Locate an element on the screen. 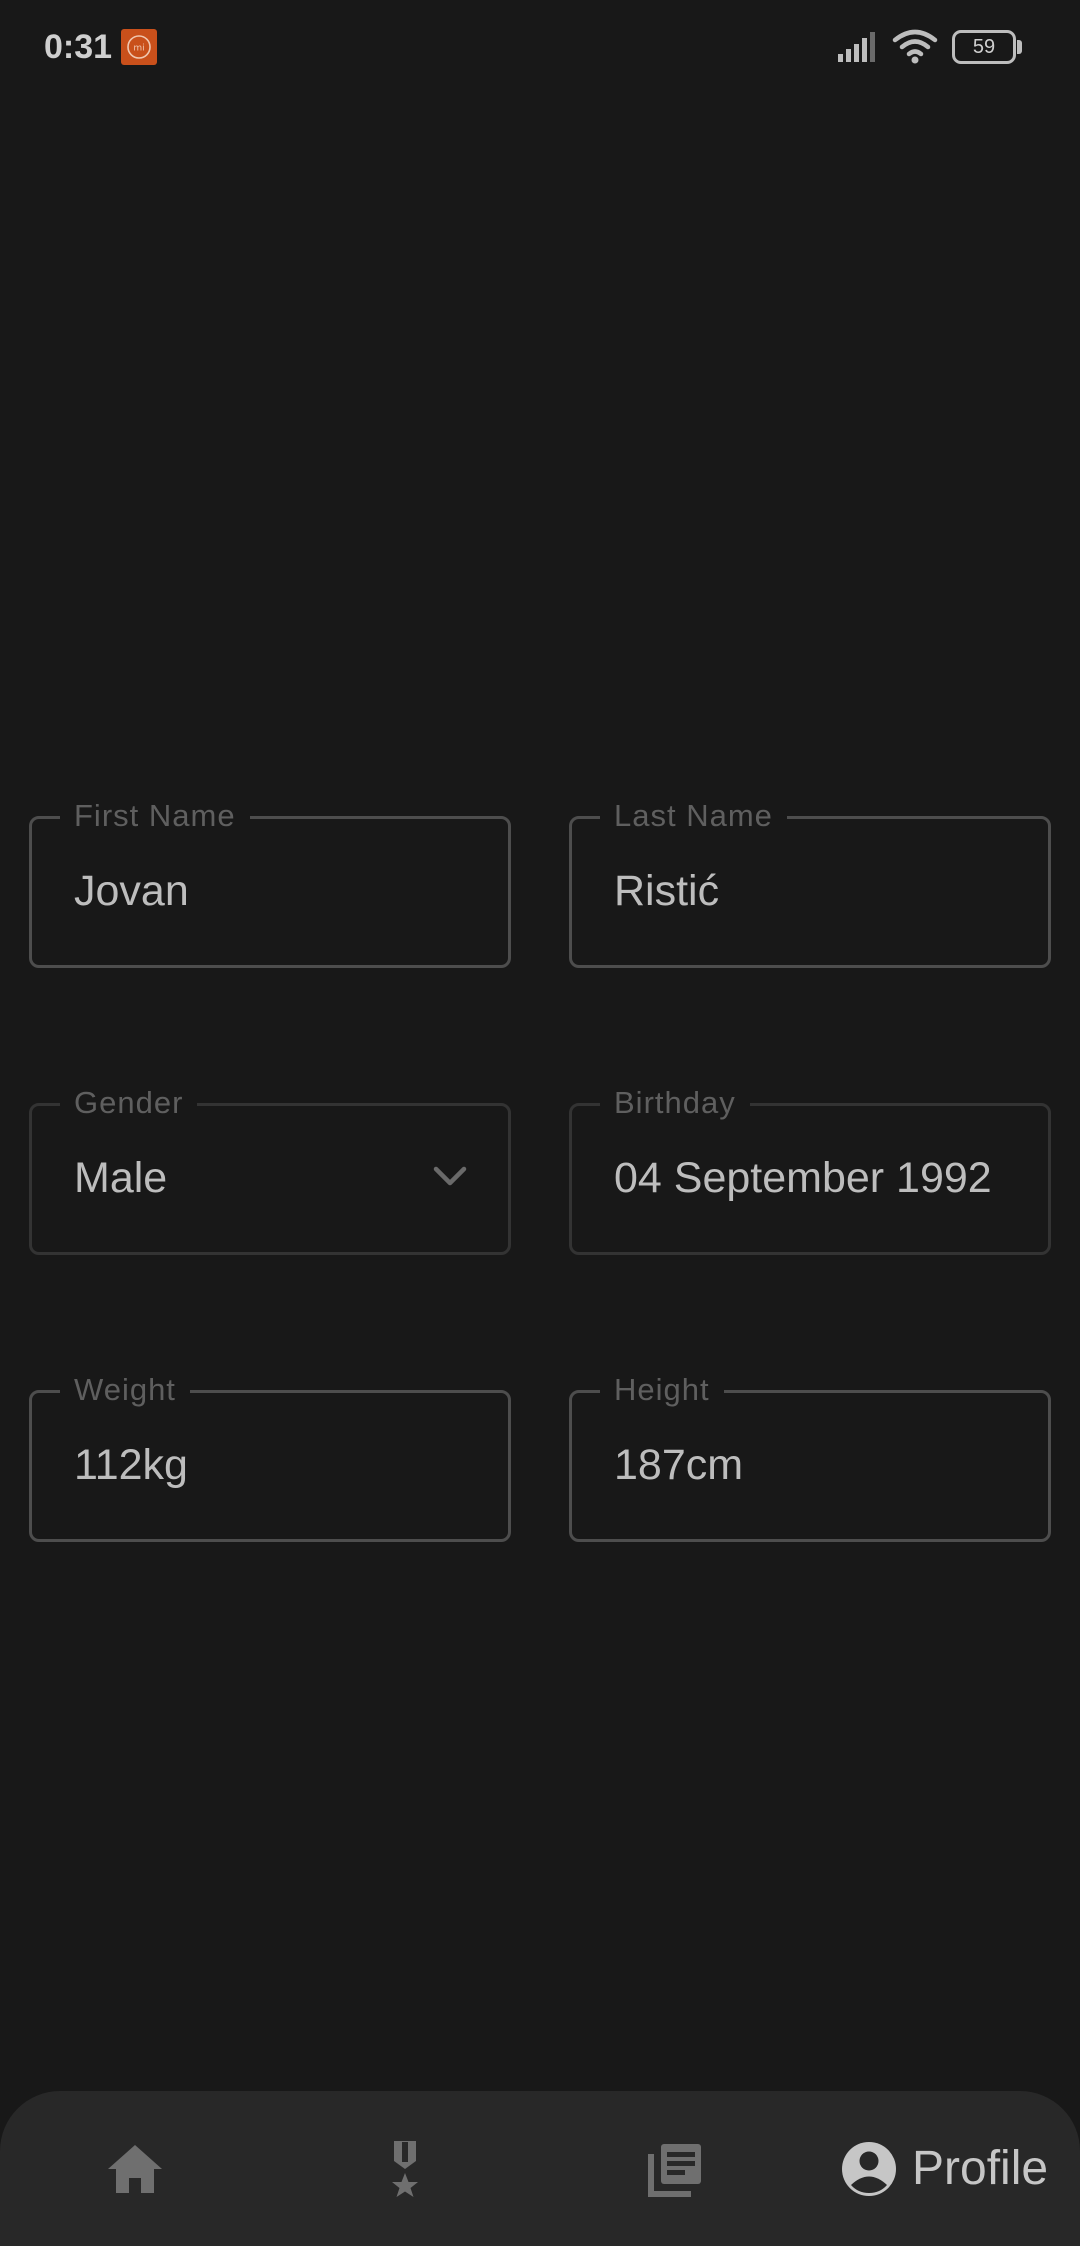 This screenshot has width=1080, height=2246. first-name-value: Jovan is located at coordinates (131, 891).